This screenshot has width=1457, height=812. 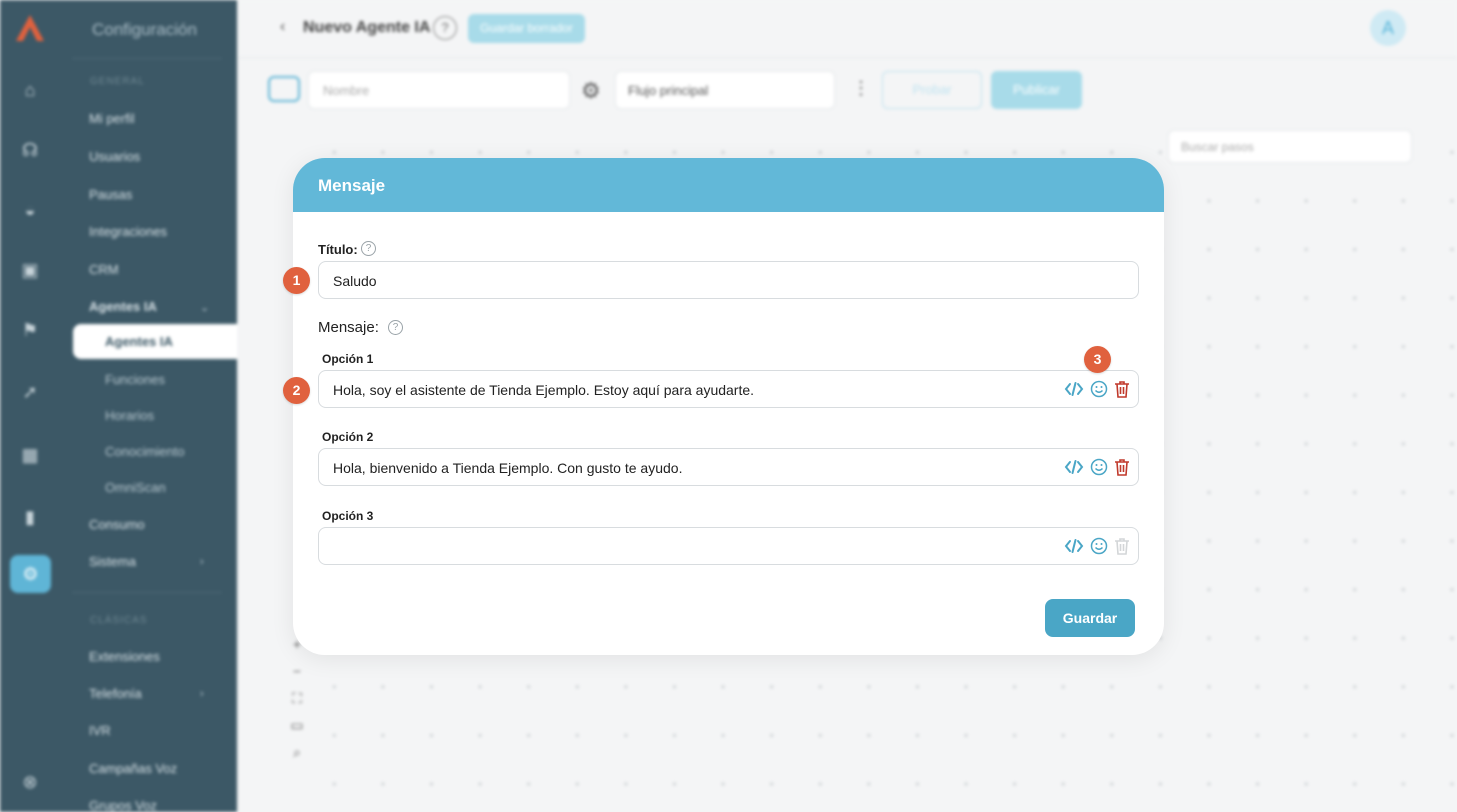 What do you see at coordinates (30, 150) in the screenshot?
I see `headset-icon: ☊` at bounding box center [30, 150].